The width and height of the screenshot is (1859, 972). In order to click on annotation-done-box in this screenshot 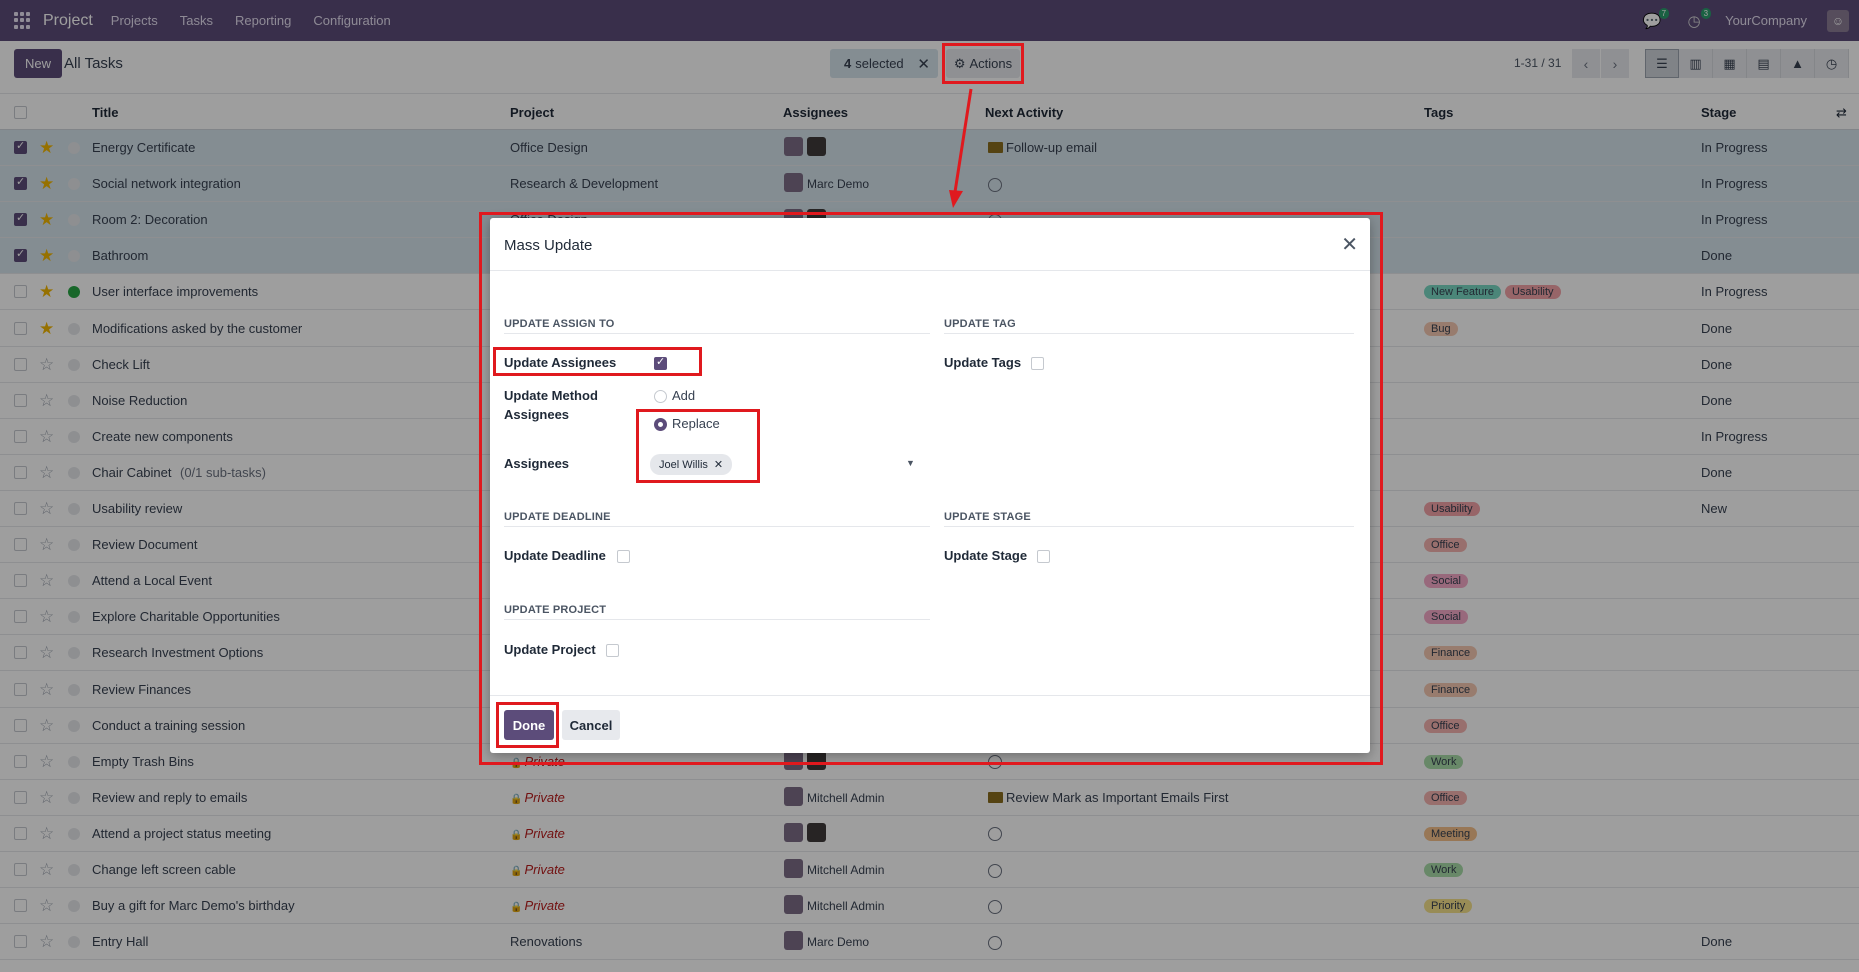, I will do `click(527, 725)`.